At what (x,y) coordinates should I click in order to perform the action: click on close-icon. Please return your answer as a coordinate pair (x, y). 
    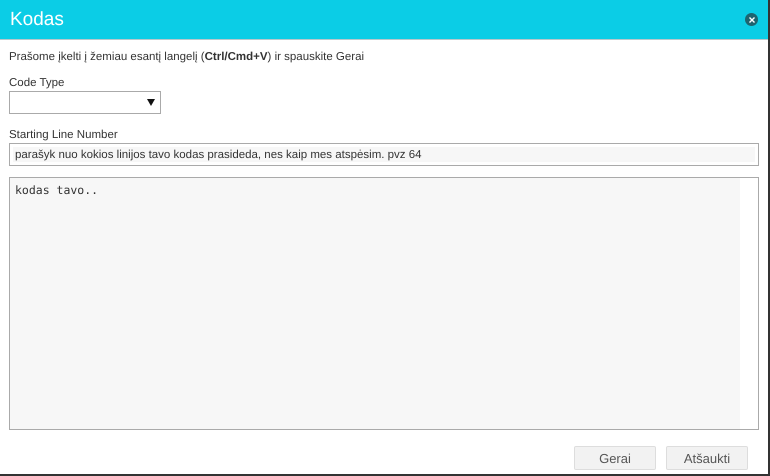
    Looking at the image, I should click on (751, 19).